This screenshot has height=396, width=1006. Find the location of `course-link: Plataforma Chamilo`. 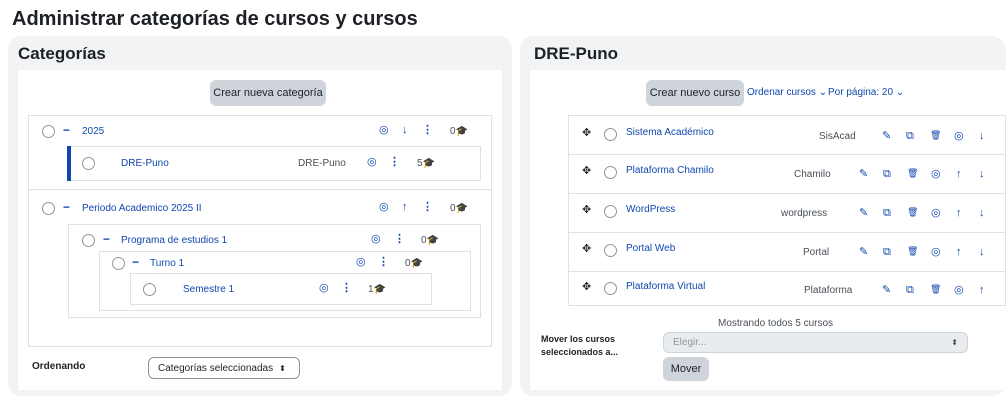

course-link: Plataforma Chamilo is located at coordinates (670, 170).